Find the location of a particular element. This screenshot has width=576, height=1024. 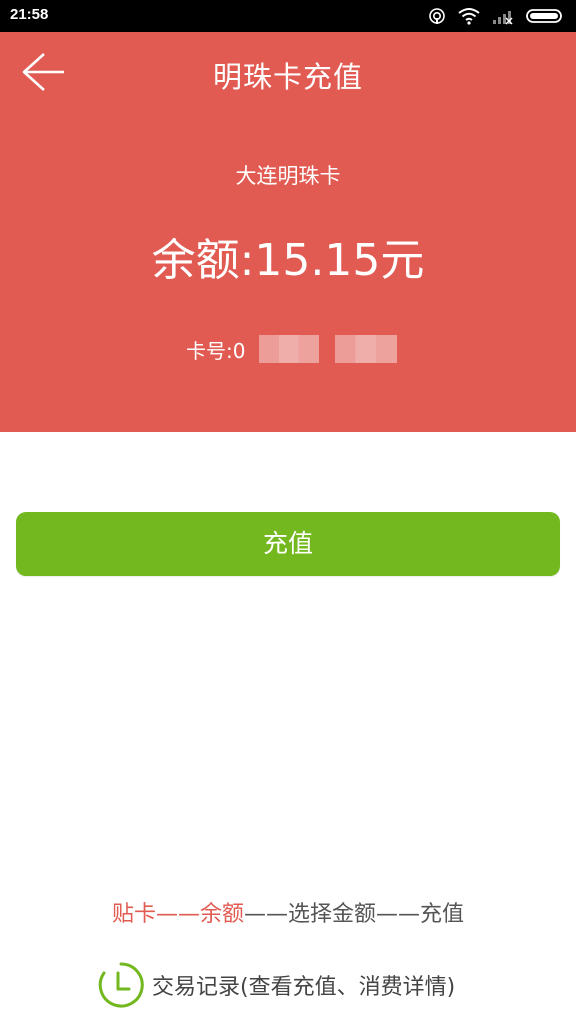

steps-instructions: 贴卡——余额——选择金额——充值 is located at coordinates (288, 912).